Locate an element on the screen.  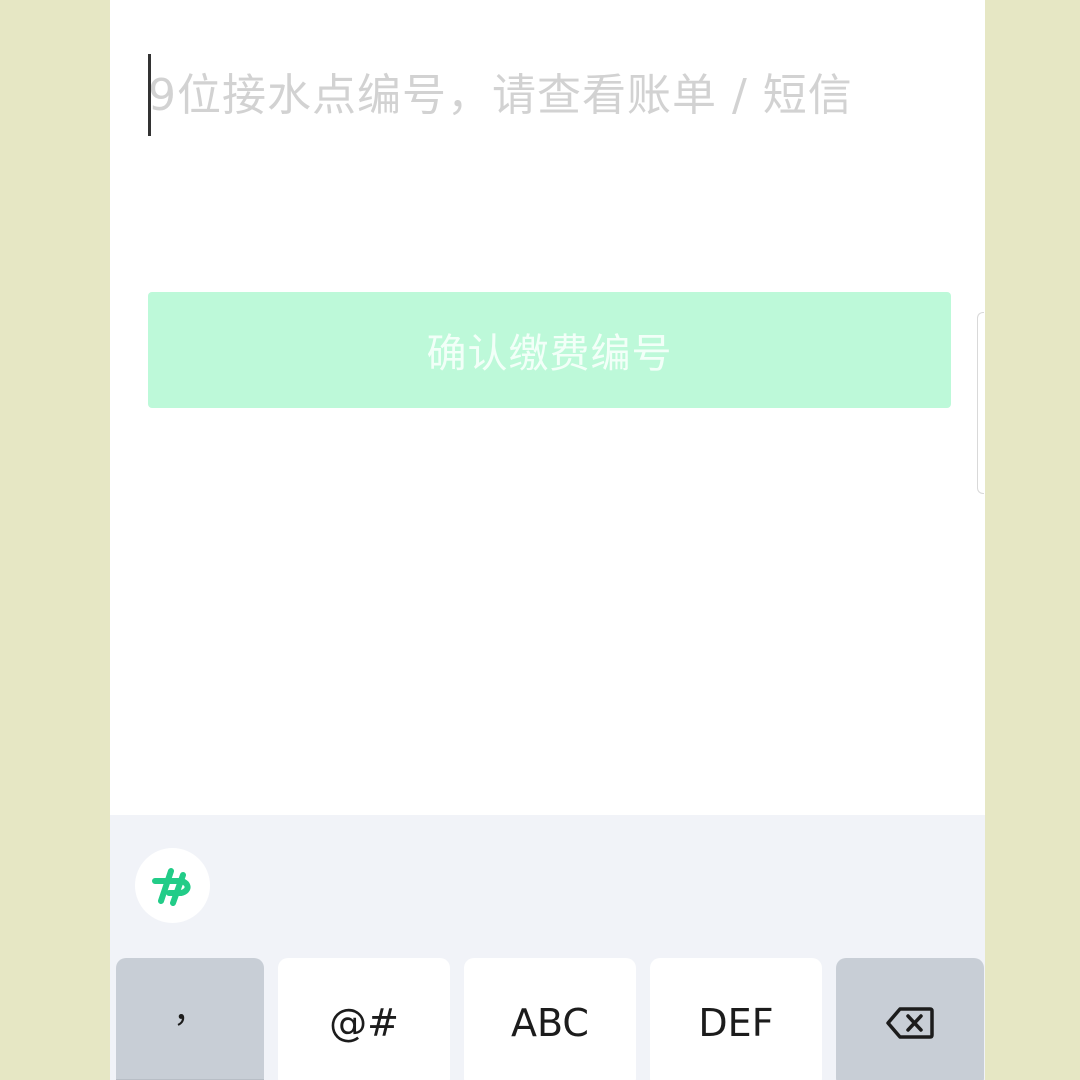
comma-key-label: ， is located at coordinates (190, 1010).